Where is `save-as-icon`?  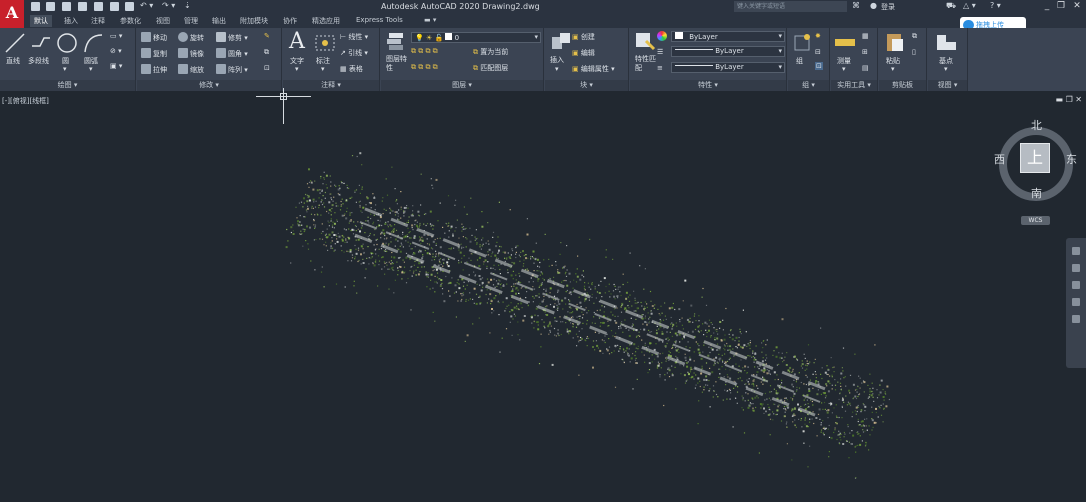 save-as-icon is located at coordinates (82, 6).